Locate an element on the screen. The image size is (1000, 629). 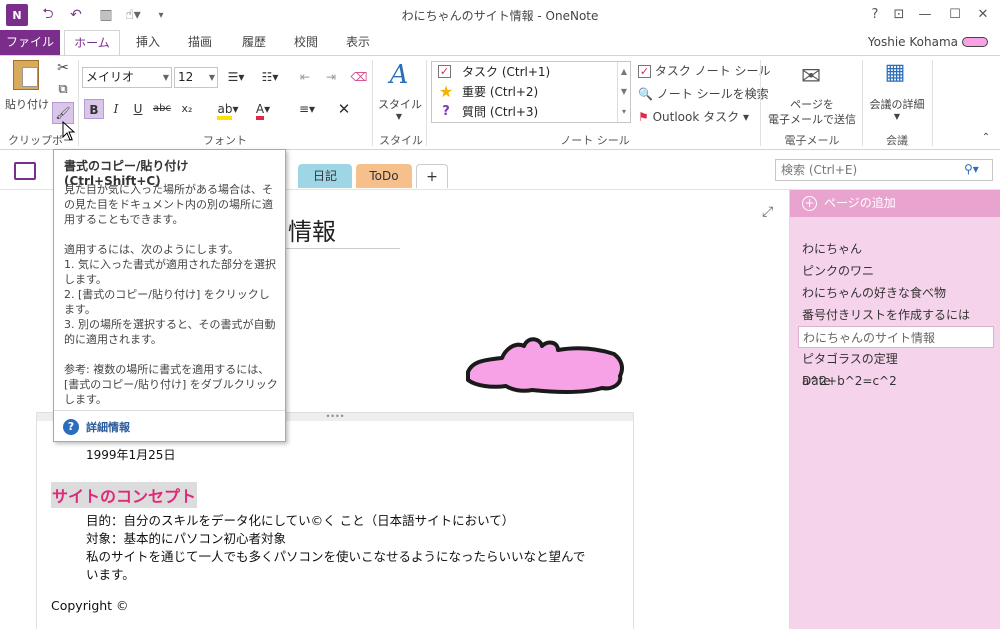
tag-important-label: 重要 (Ctrl+2) is located at coordinates (500, 92).